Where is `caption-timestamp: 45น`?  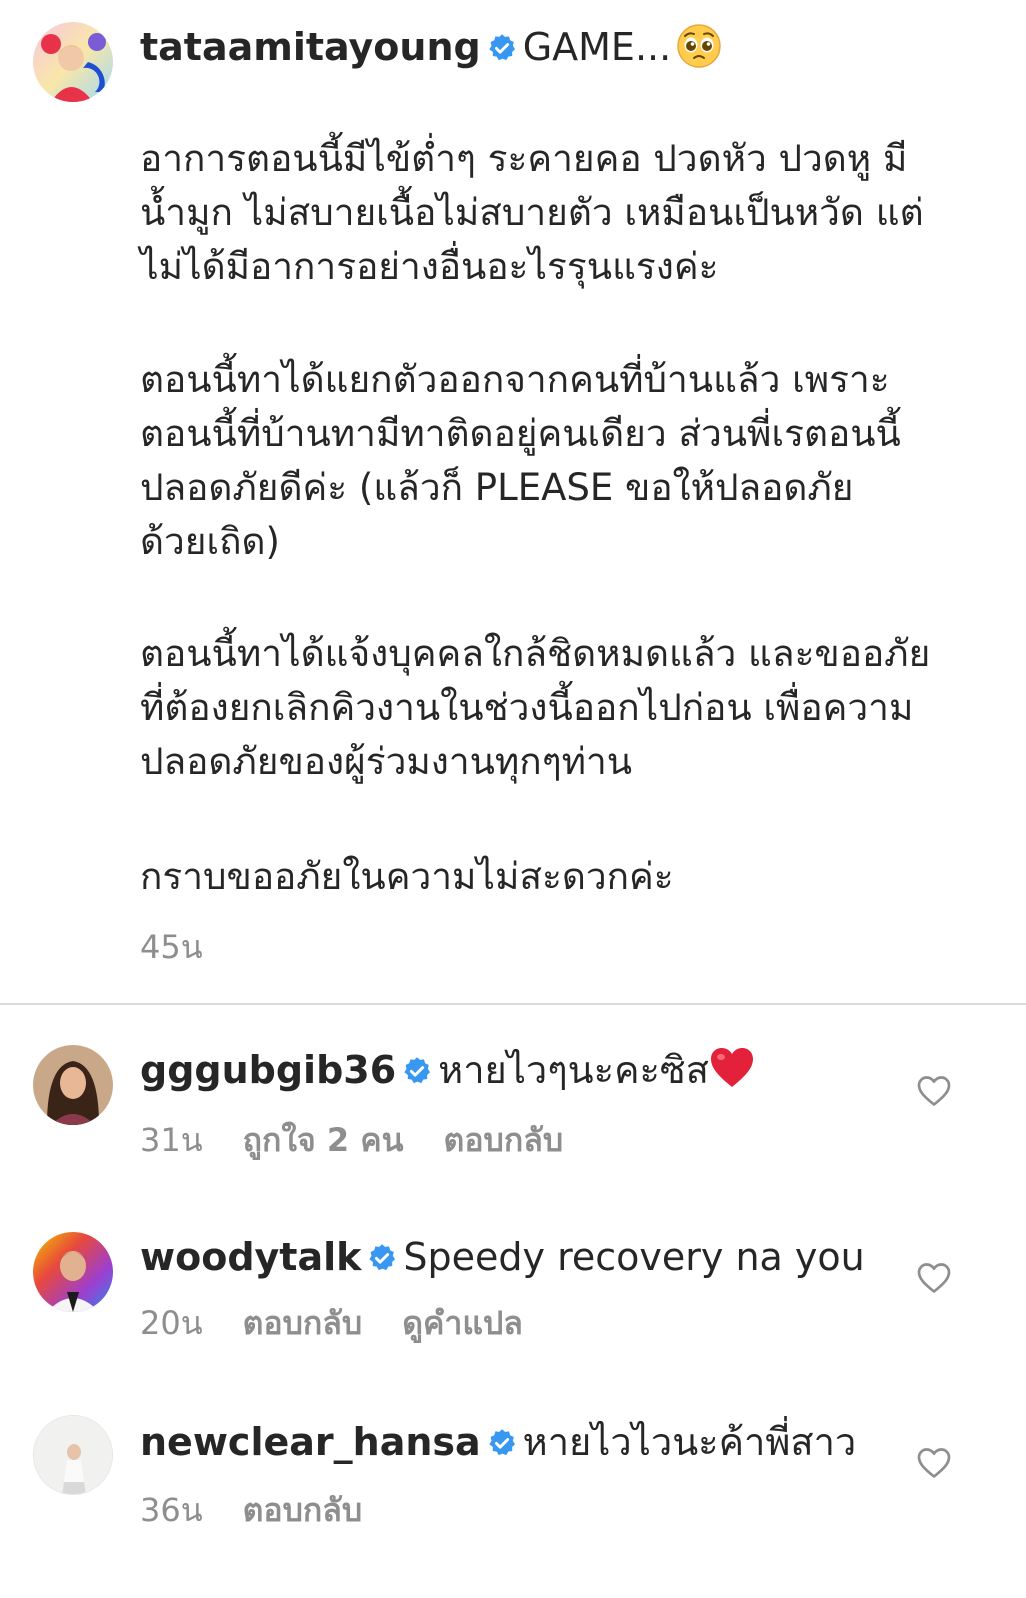 caption-timestamp: 45น is located at coordinates (171, 947).